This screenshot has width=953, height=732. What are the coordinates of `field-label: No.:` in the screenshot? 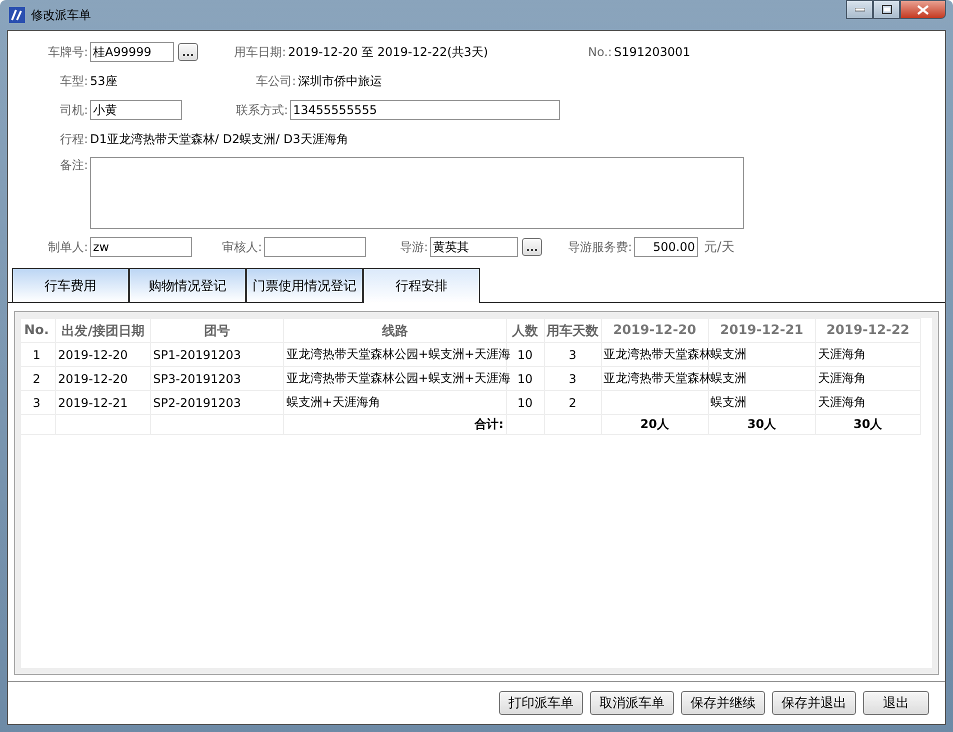 It's located at (600, 52).